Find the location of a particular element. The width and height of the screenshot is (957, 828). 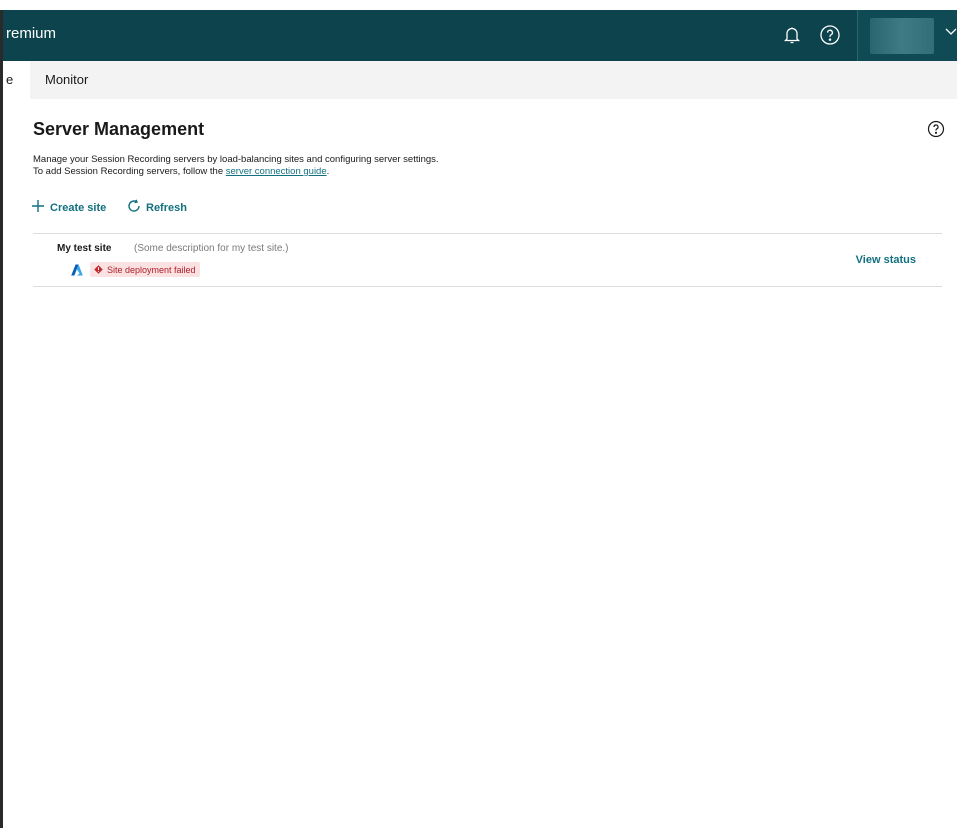

create-site-button: Create site is located at coordinates (68, 207).